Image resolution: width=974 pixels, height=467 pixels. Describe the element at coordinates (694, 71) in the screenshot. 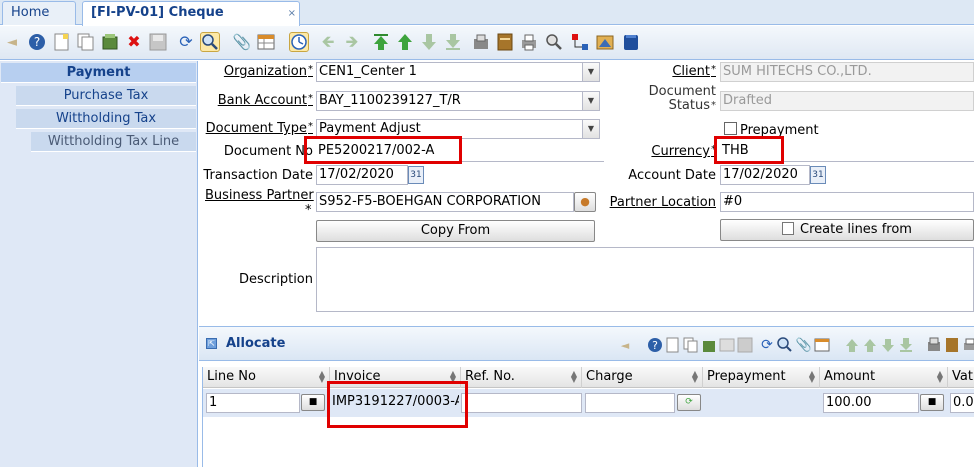

I see `client-label: Client*` at that location.